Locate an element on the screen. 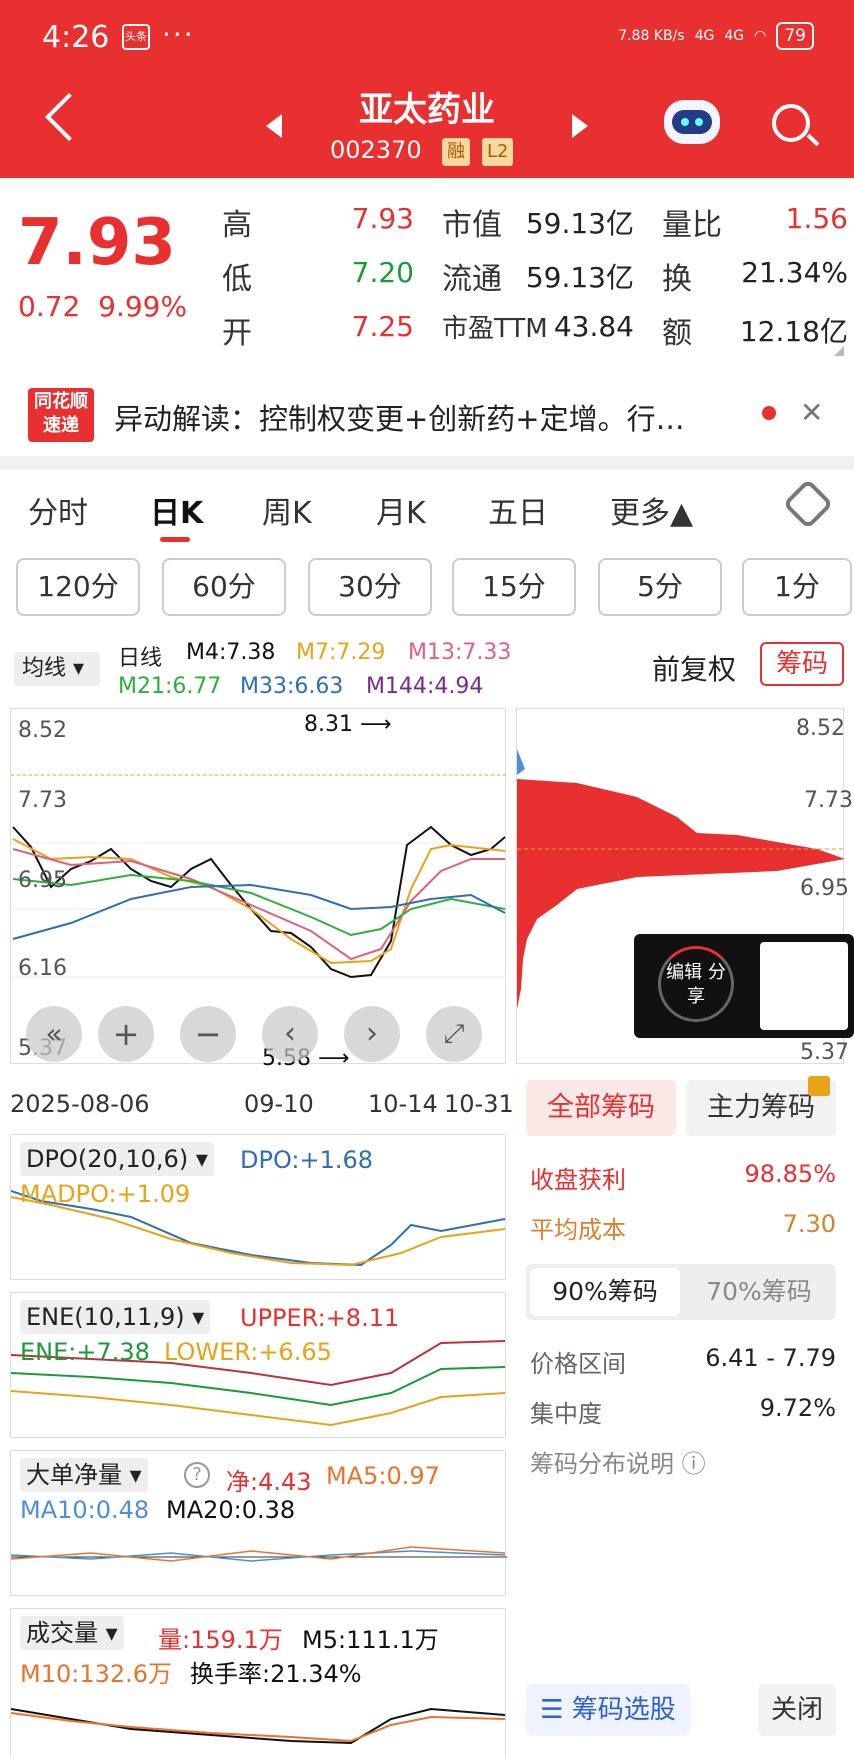 The width and height of the screenshot is (854, 1757). status-indicators: 7.88 KB/s 4G 4G ◠ 79 is located at coordinates (716, 36).